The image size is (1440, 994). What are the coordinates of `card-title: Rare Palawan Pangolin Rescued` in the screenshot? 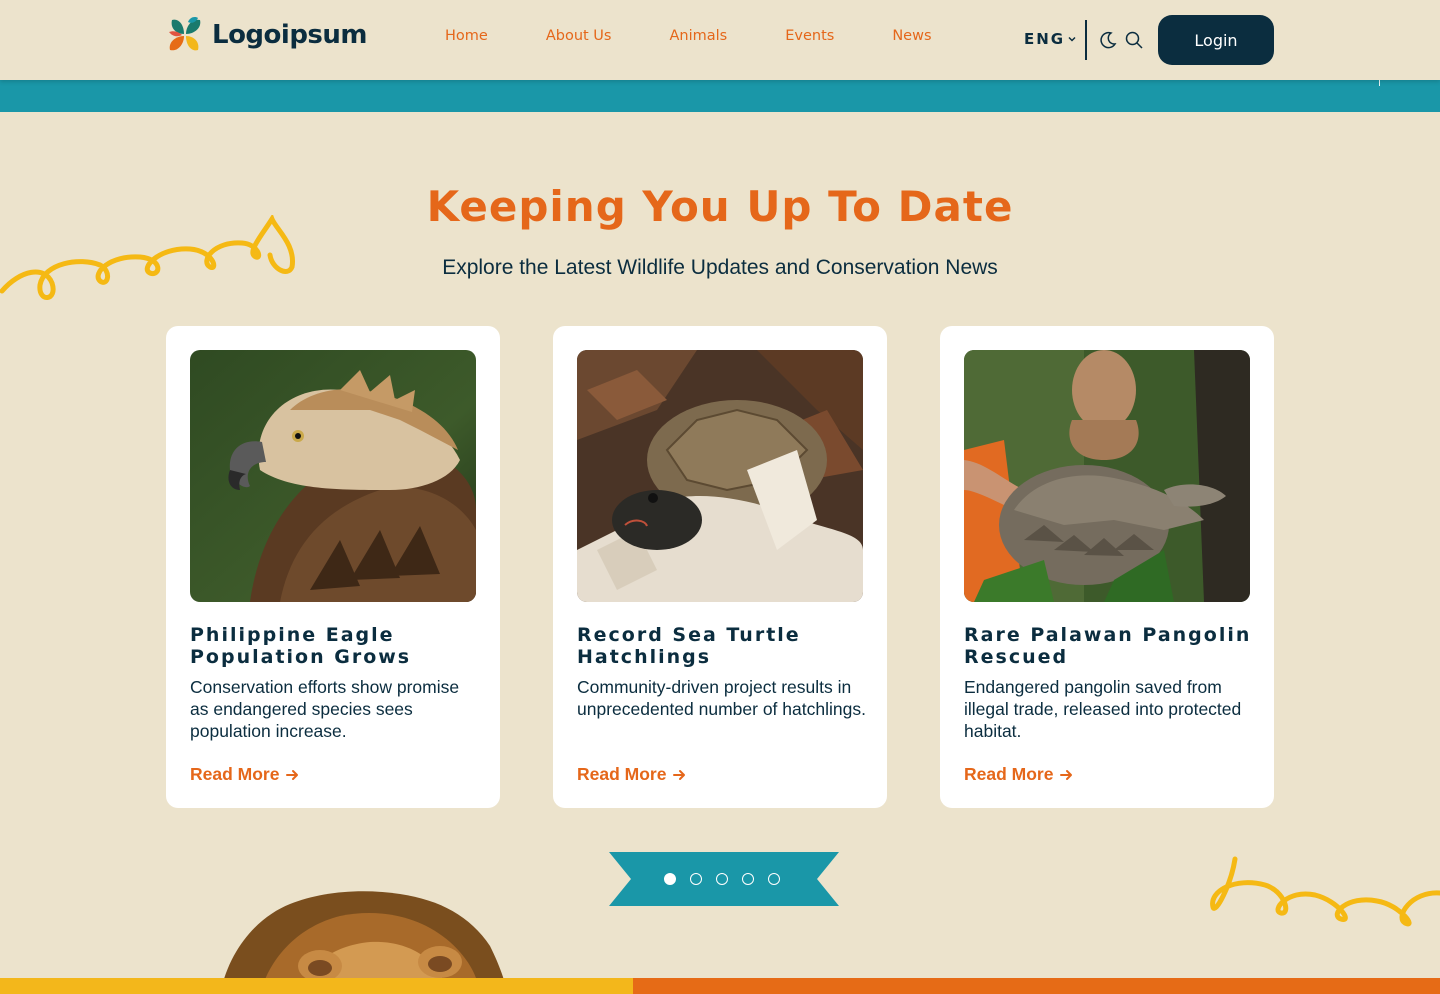 It's located at (1109, 646).